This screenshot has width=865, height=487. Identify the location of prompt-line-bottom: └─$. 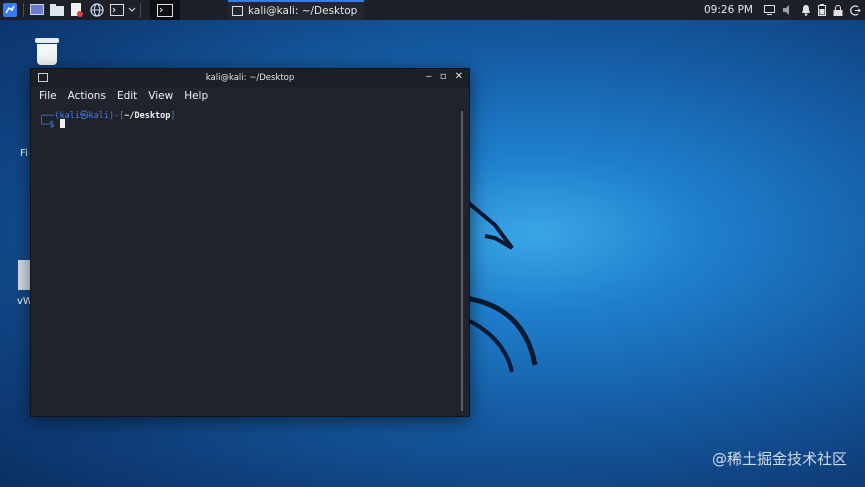
(52, 124).